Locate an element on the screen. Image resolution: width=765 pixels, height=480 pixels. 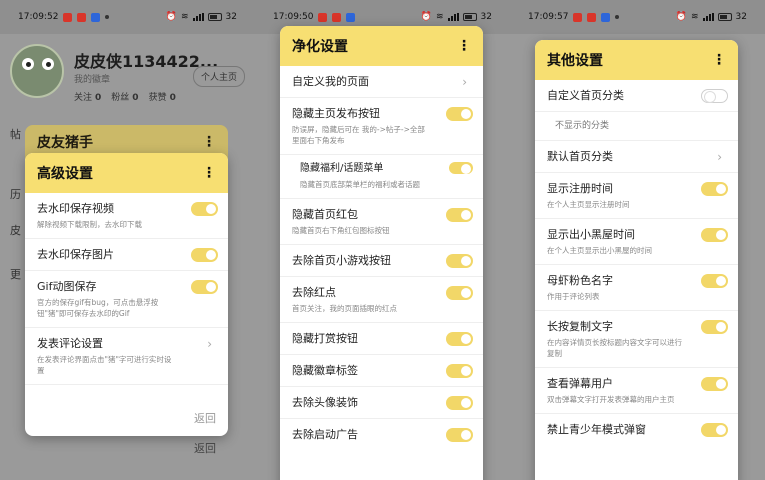
setting-pink-name: 母虾粉色名字 作用于评论列表 is located at coordinates (636, 288).